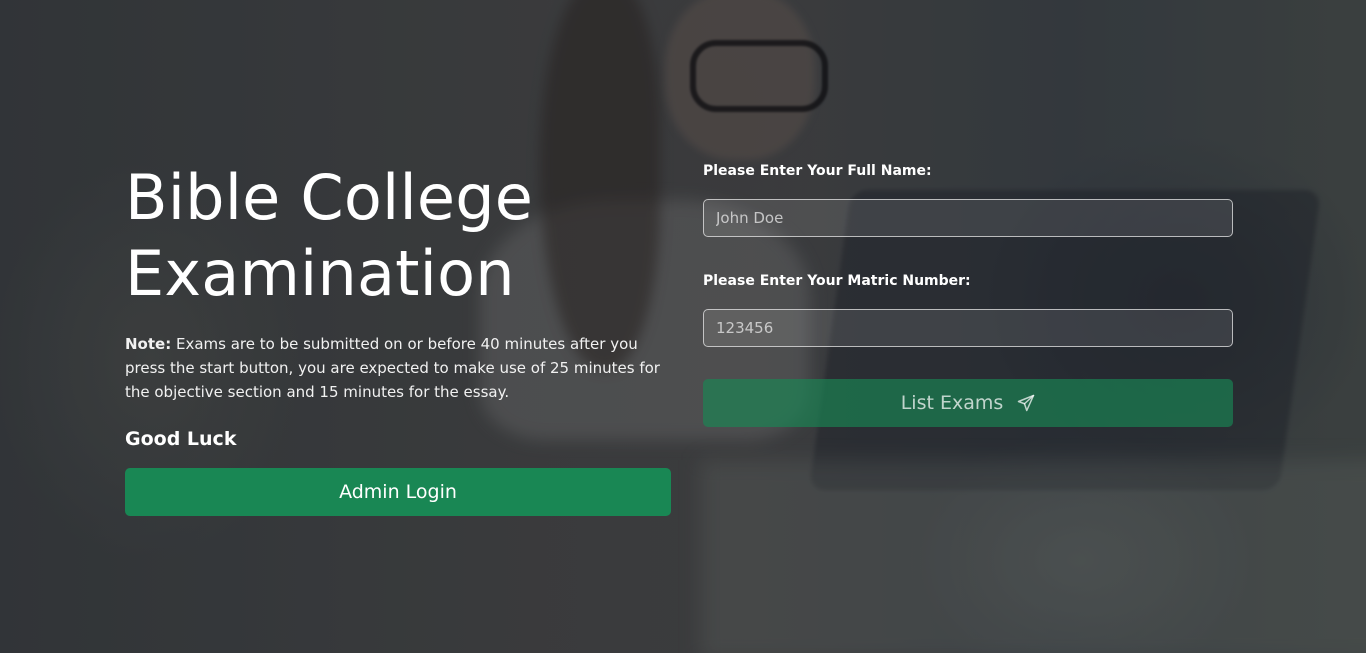 The image size is (1366, 653). What do you see at coordinates (968, 308) in the screenshot?
I see `matric-number-group: Please Enter Your Matric Number:` at bounding box center [968, 308].